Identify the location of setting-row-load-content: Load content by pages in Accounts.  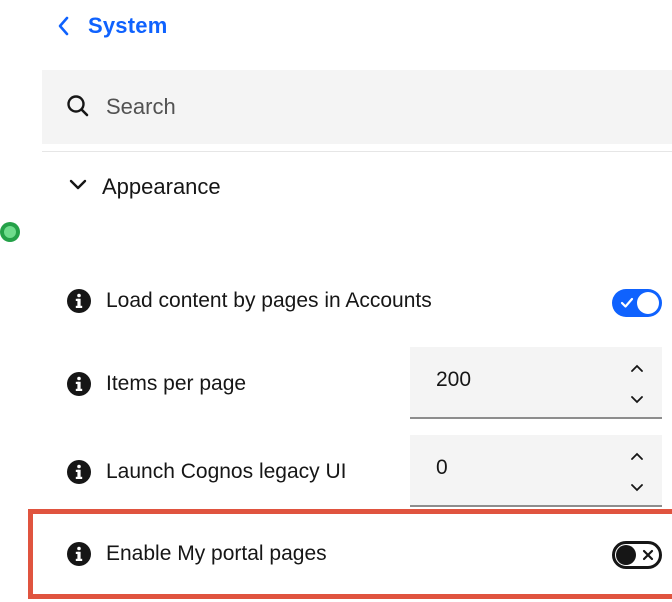
(249, 301).